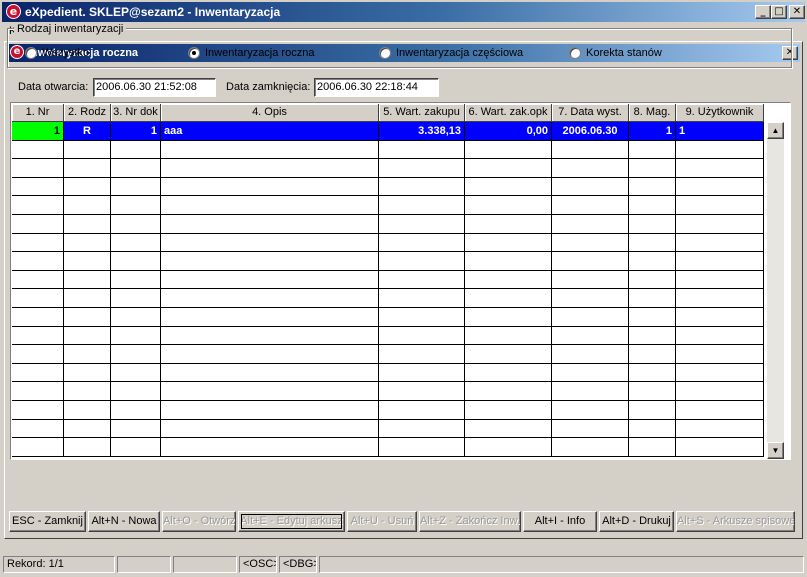 The image size is (807, 577). What do you see at coordinates (652, 113) in the screenshot?
I see `column-header: 8. Mag.` at bounding box center [652, 113].